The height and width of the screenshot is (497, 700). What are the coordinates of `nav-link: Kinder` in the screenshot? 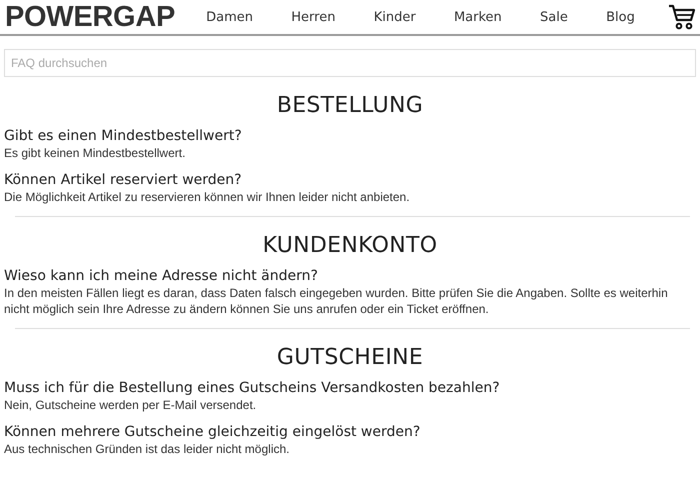 It's located at (395, 17).